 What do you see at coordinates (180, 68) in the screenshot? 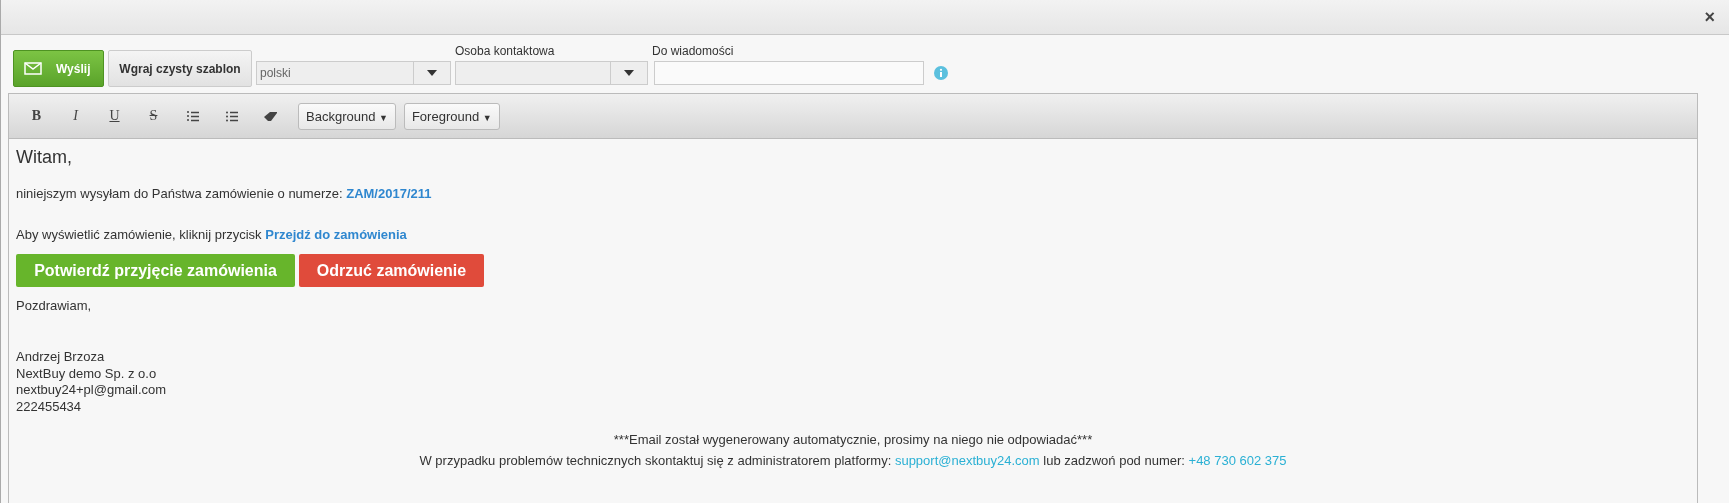
I see `template-button: Wgraj czysty szablon` at bounding box center [180, 68].